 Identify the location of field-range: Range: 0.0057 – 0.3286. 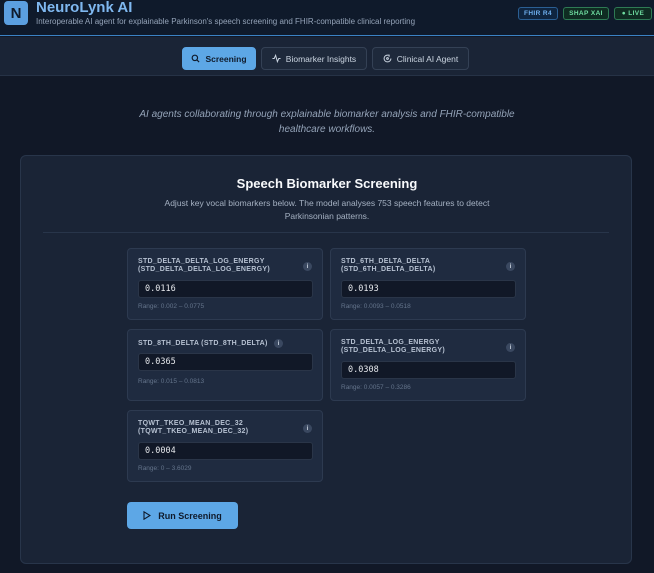
(376, 387).